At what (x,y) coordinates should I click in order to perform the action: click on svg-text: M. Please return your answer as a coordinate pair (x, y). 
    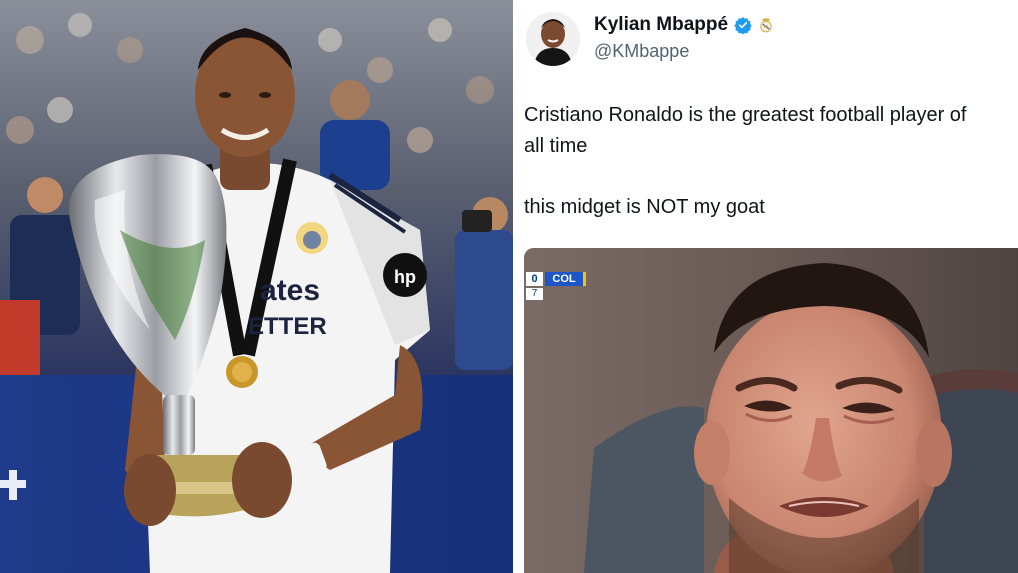
    Looking at the image, I should click on (766, 27).